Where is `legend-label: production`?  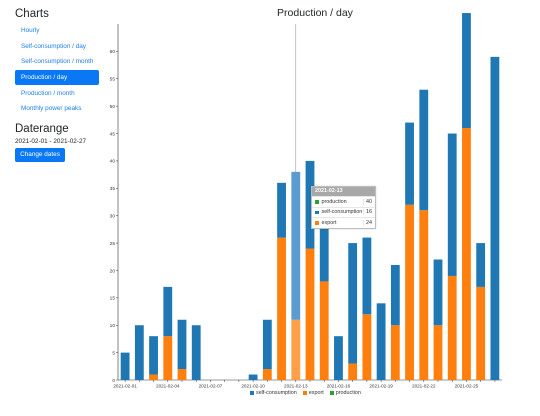
legend-label: production is located at coordinates (348, 393).